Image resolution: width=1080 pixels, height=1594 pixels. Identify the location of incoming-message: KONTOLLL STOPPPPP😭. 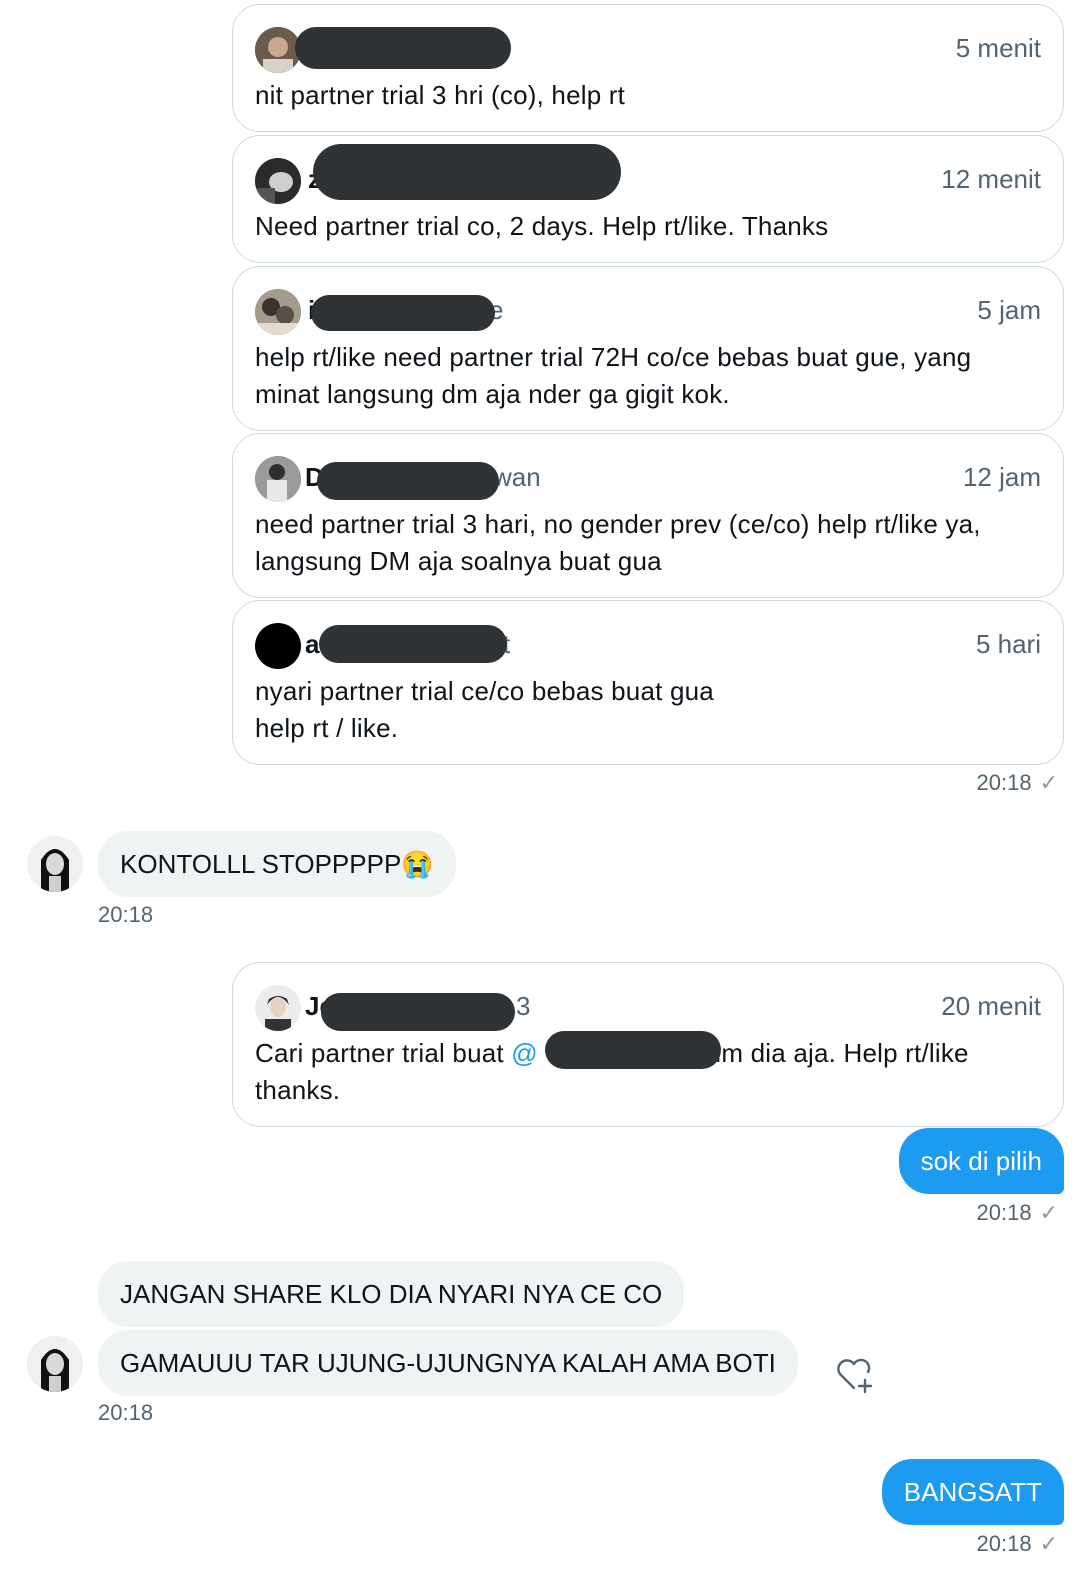
(277, 864).